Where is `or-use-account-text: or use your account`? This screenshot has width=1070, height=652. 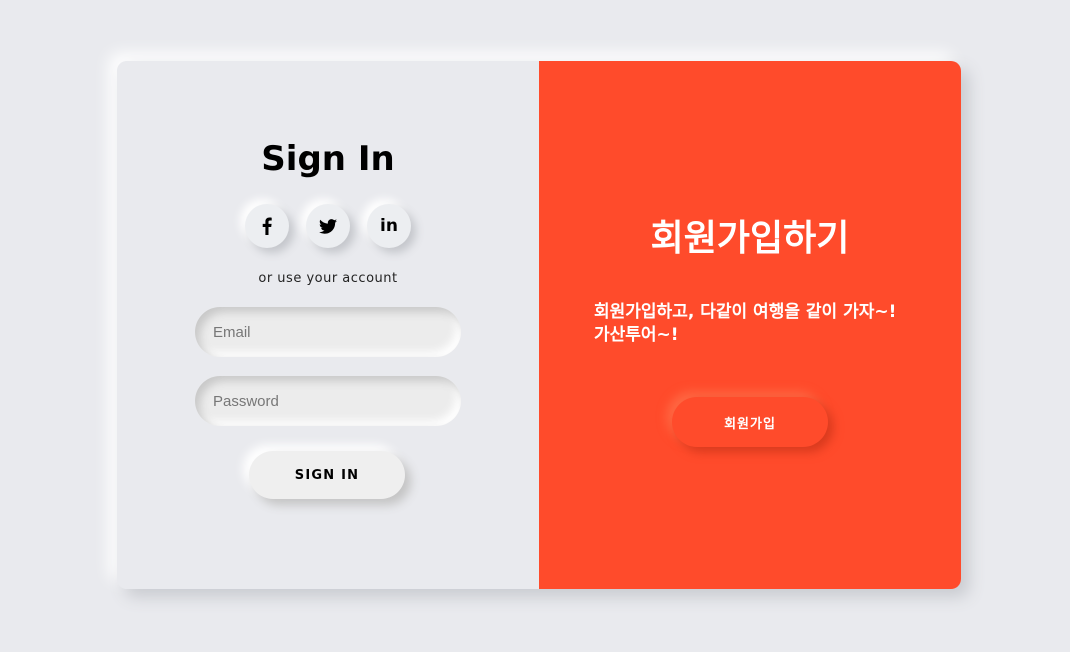 or-use-account-text: or use your account is located at coordinates (328, 278).